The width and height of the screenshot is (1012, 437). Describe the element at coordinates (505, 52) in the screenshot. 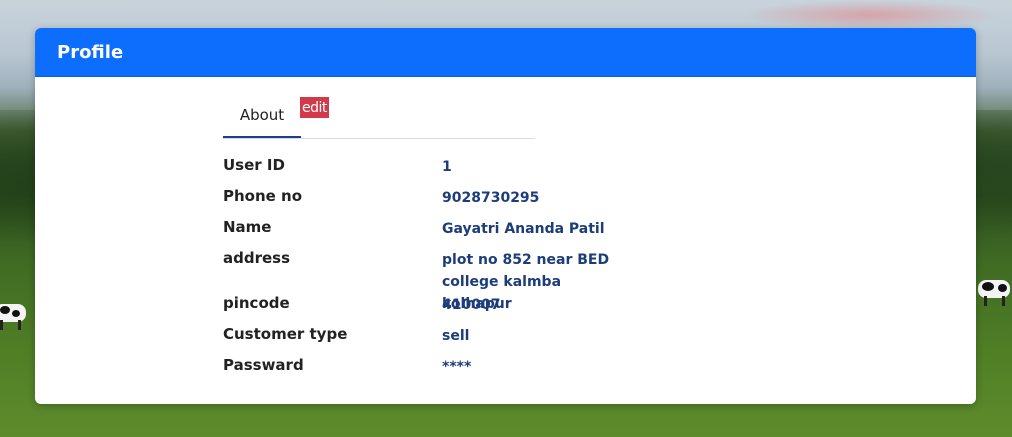

I see `card-header: Profile` at that location.